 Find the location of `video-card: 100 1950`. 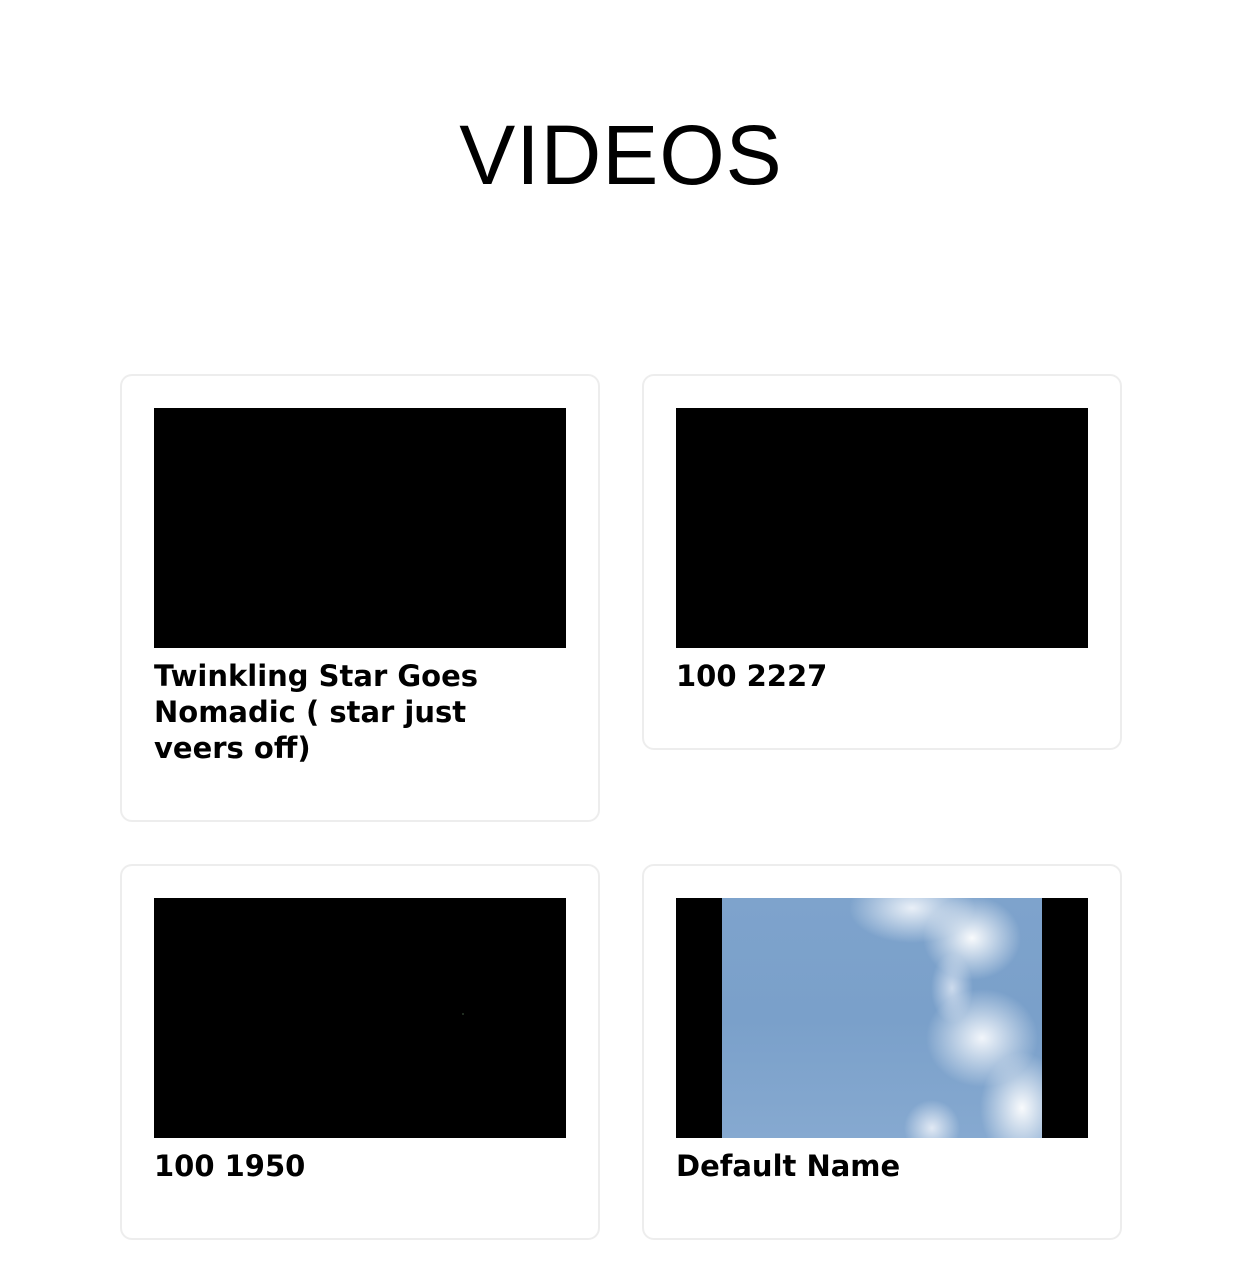

video-card: 100 1950 is located at coordinates (360, 1052).